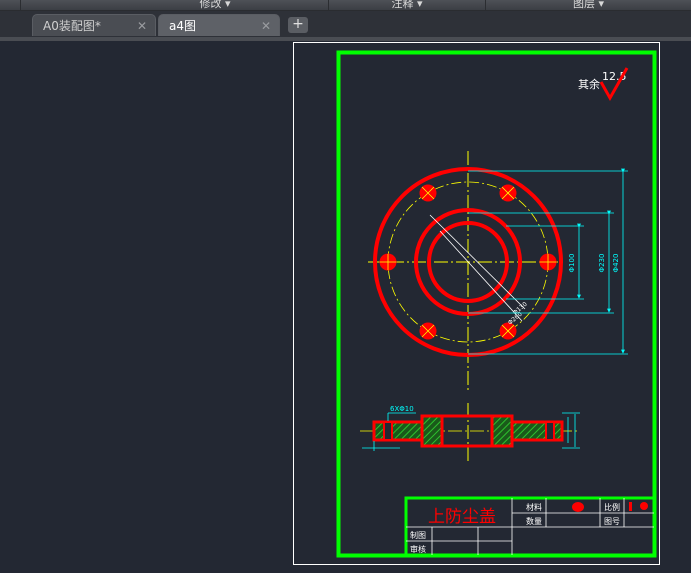 This screenshot has width=691, height=573. Describe the element at coordinates (612, 507) in the screenshot. I see `scale-label: 比例` at that location.